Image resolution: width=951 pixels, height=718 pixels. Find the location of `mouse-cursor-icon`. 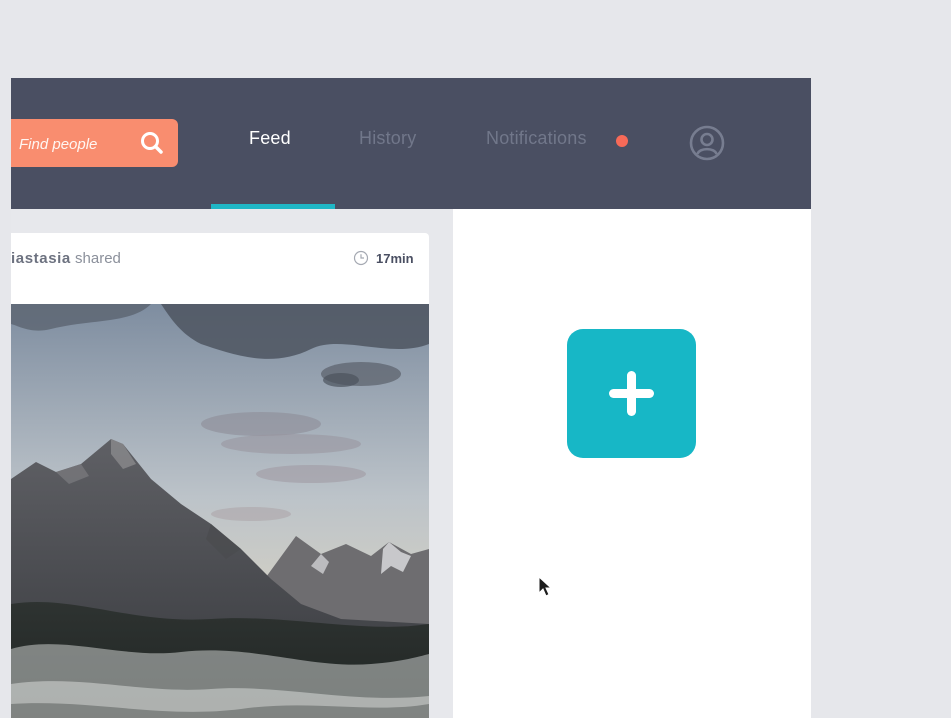

mouse-cursor-icon is located at coordinates (545, 586).